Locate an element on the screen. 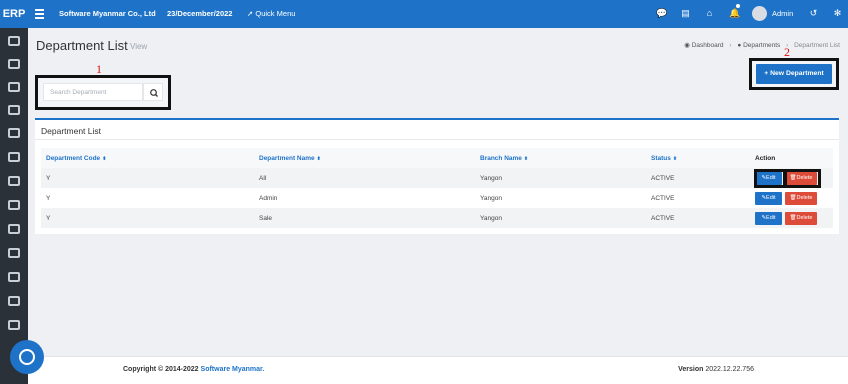 Image resolution: width=848 pixels, height=384 pixels. sidebar-cart-icon is located at coordinates (14, 157).